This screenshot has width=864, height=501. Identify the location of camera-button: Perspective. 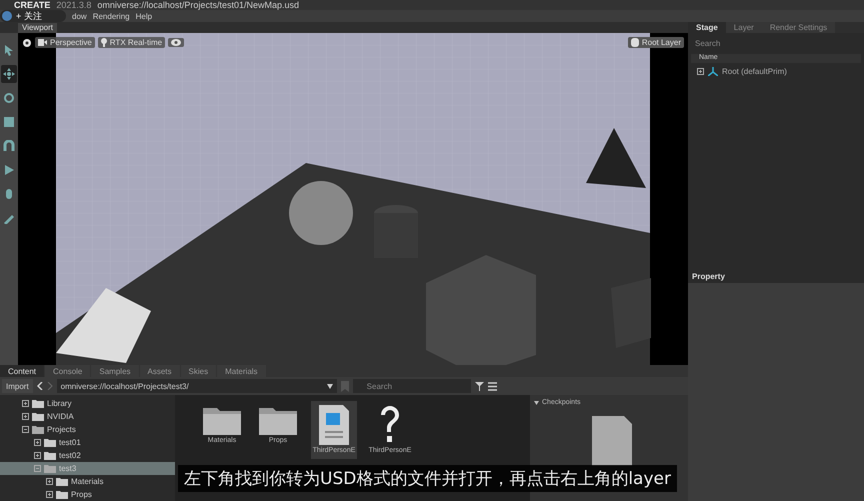
(65, 42).